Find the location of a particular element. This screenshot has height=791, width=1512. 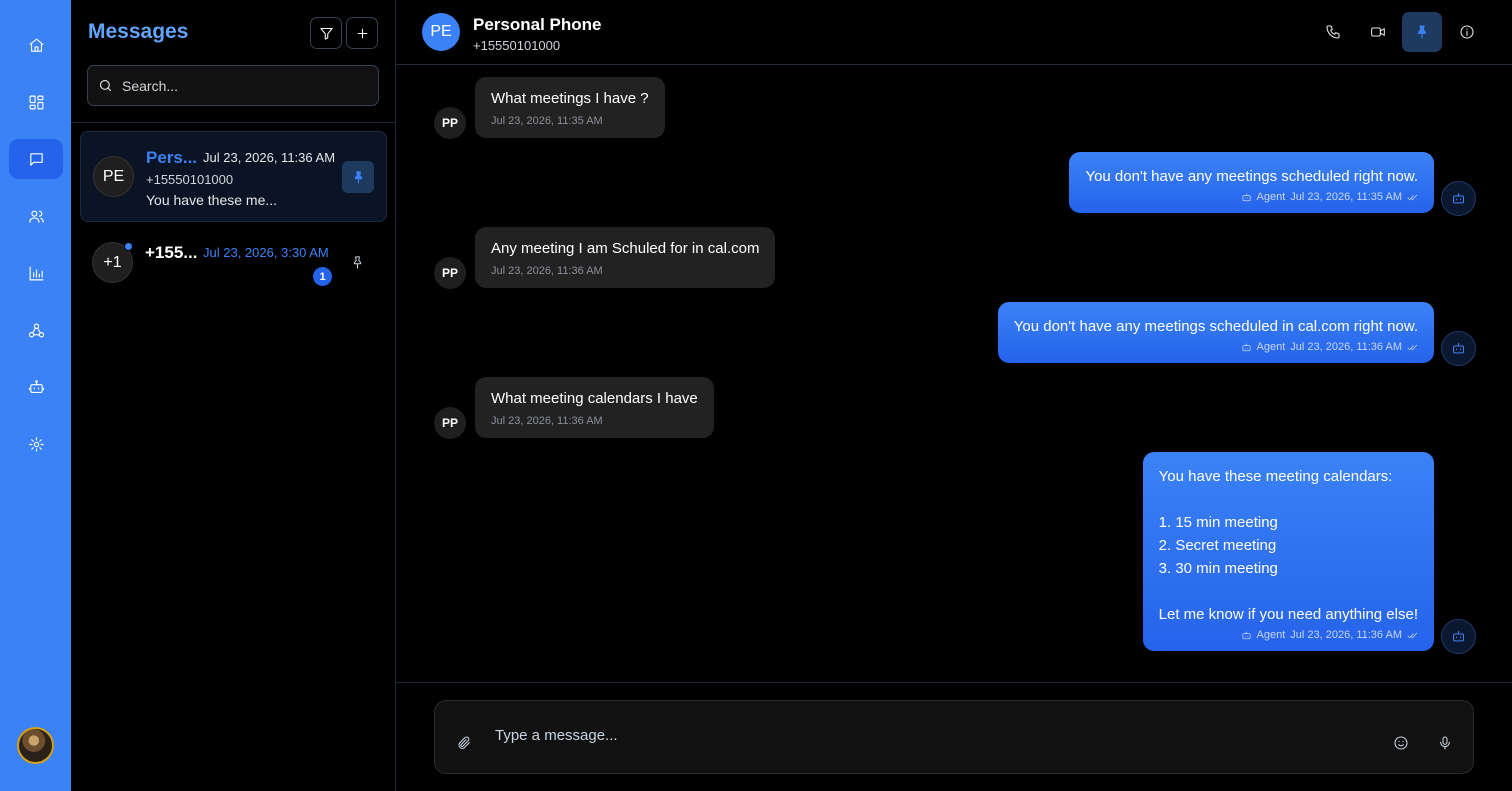

home-icon is located at coordinates (36, 45).